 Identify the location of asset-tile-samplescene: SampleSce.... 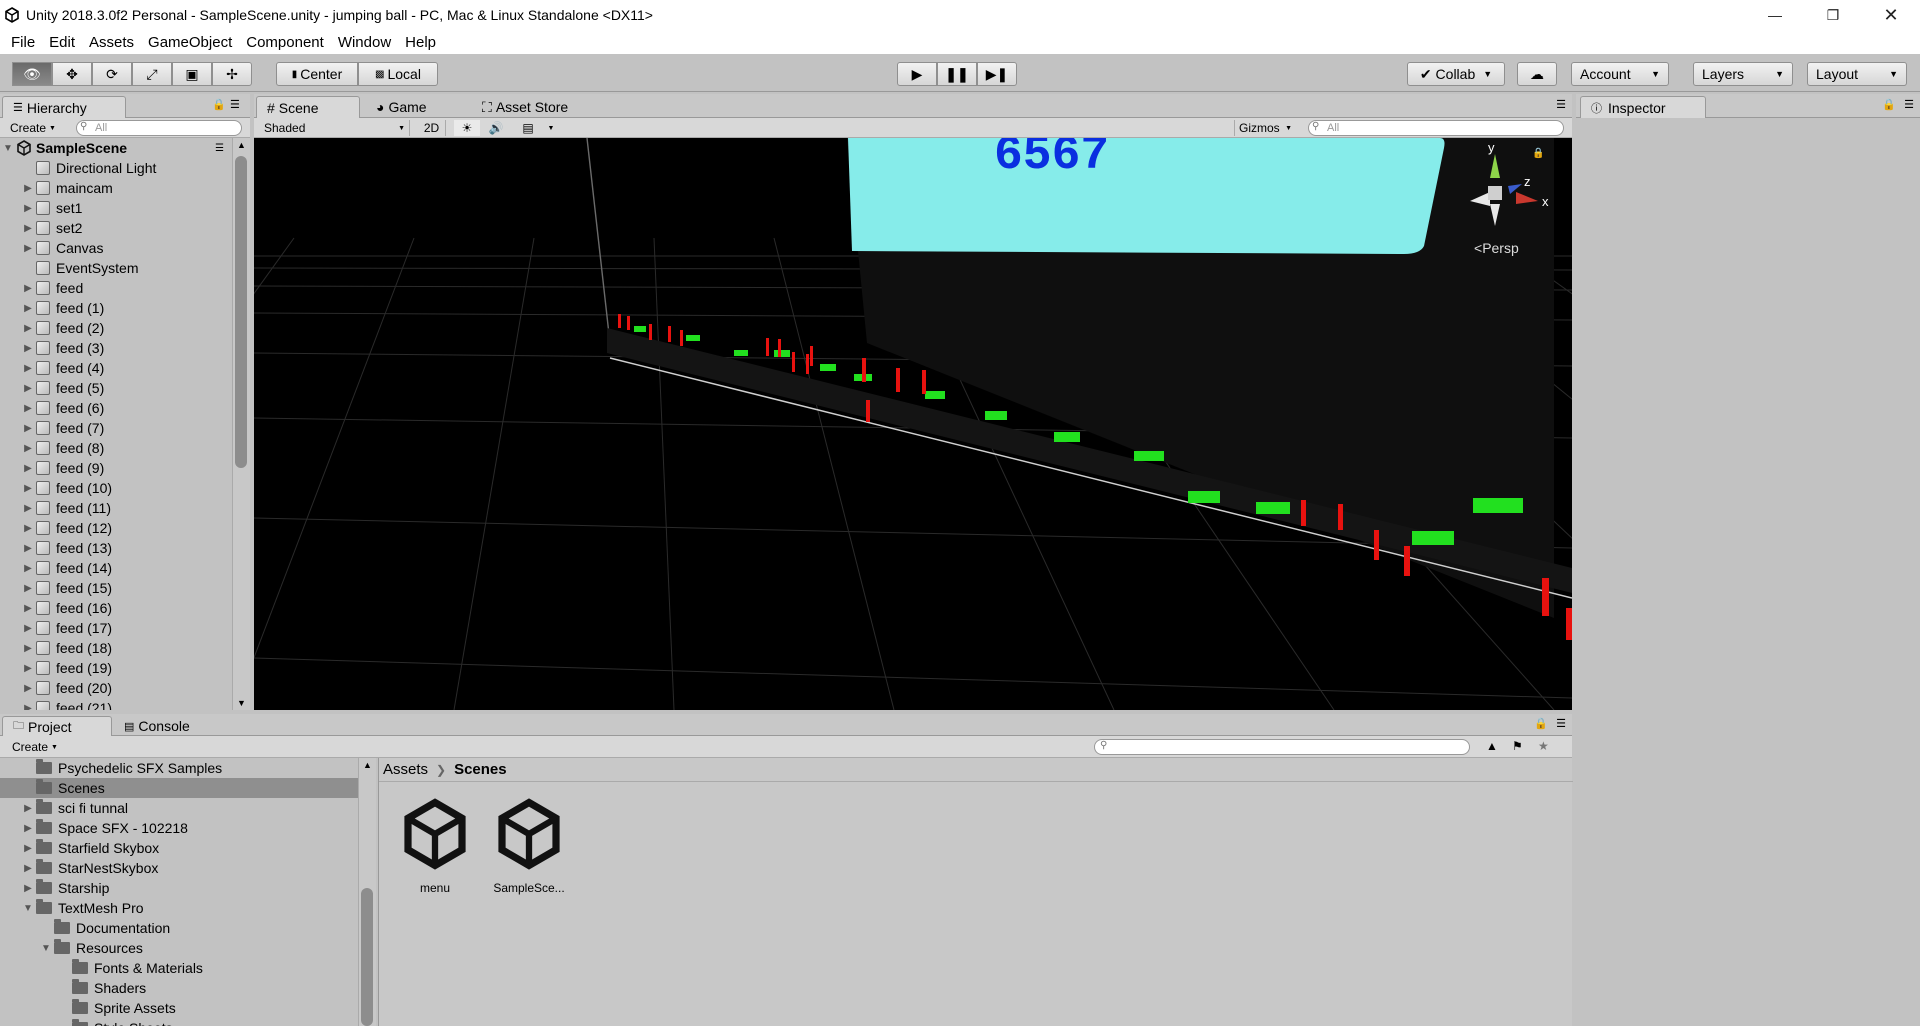
(538, 848).